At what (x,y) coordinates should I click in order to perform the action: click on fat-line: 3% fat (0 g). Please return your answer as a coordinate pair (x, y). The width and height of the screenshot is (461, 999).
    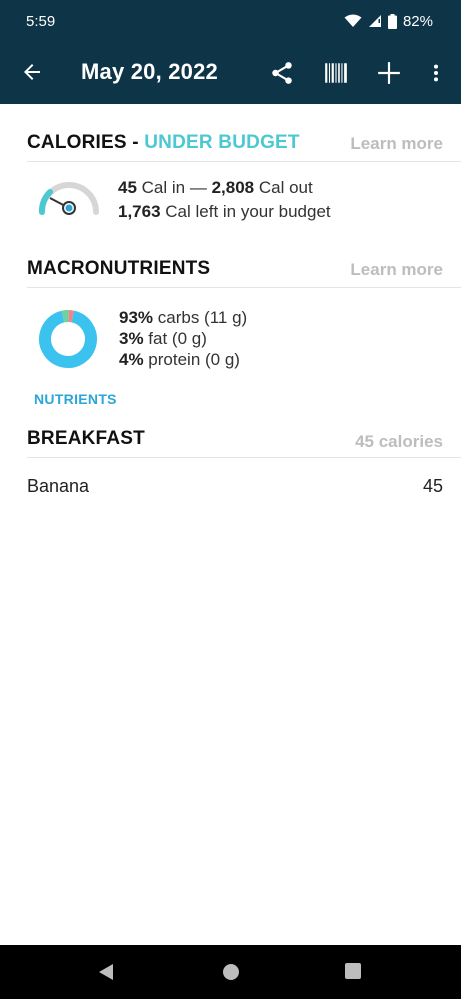
    Looking at the image, I should click on (183, 338).